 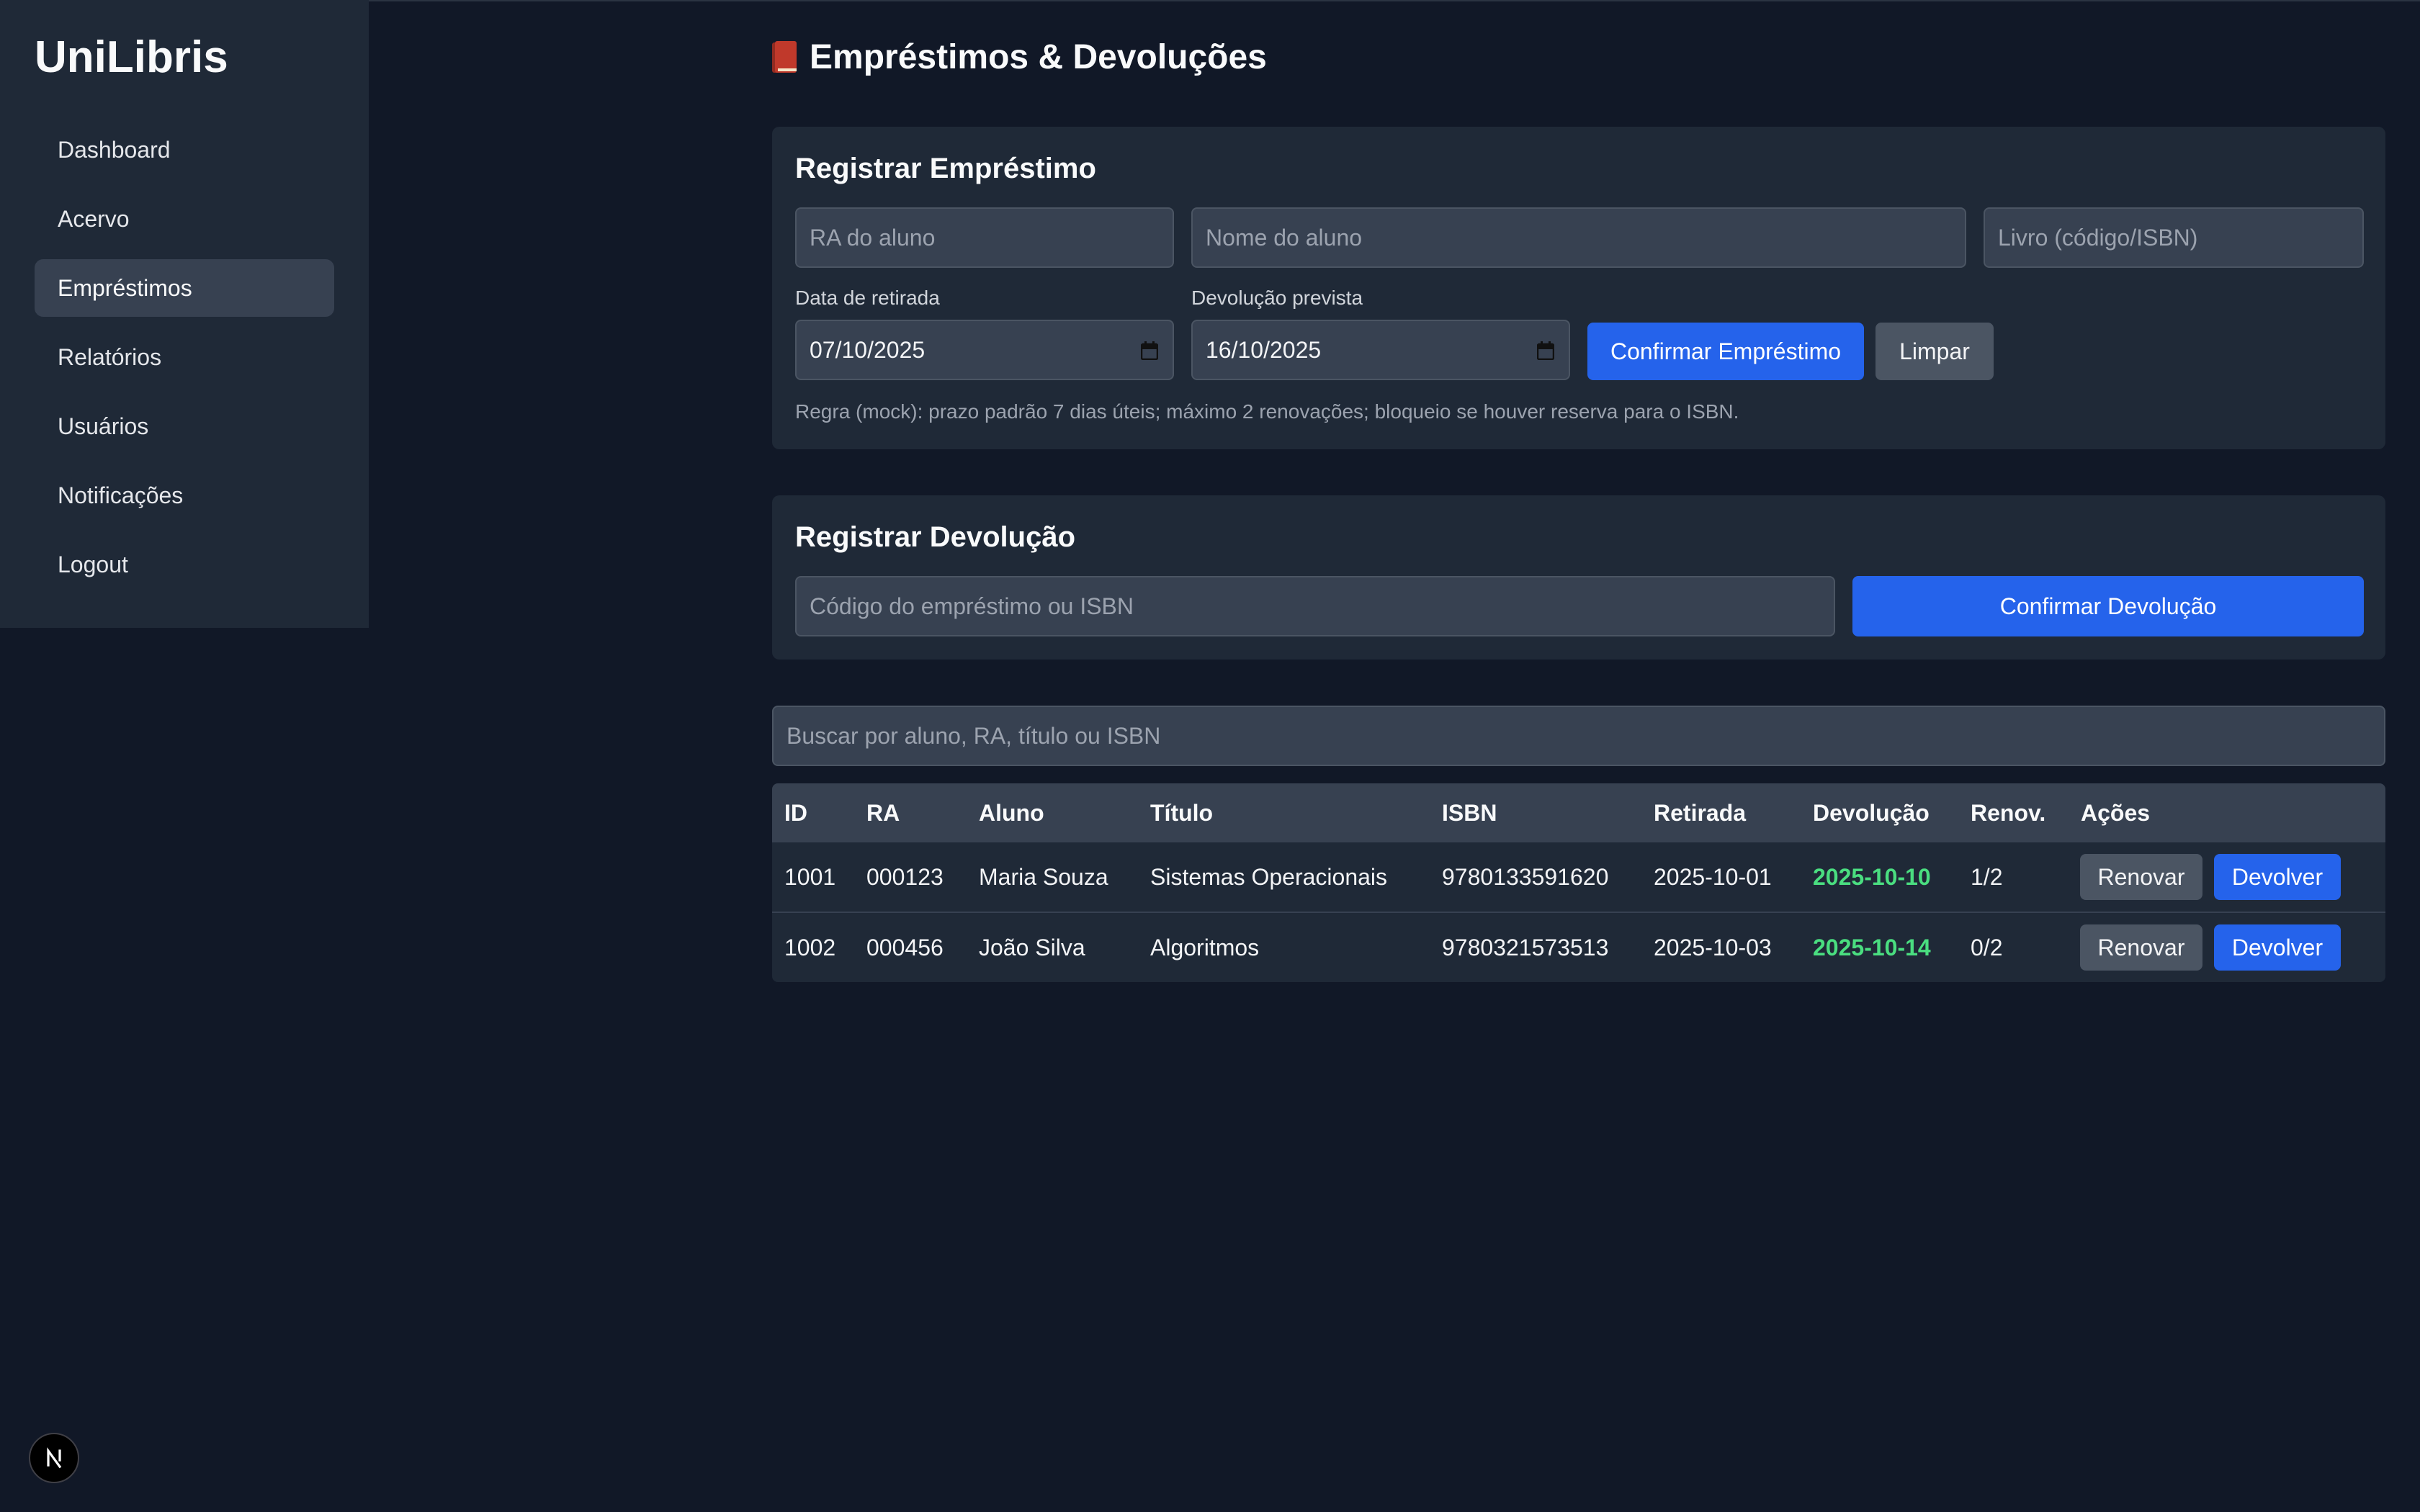 What do you see at coordinates (1525, 947) in the screenshot?
I see `cell-isbn: 9780321573513` at bounding box center [1525, 947].